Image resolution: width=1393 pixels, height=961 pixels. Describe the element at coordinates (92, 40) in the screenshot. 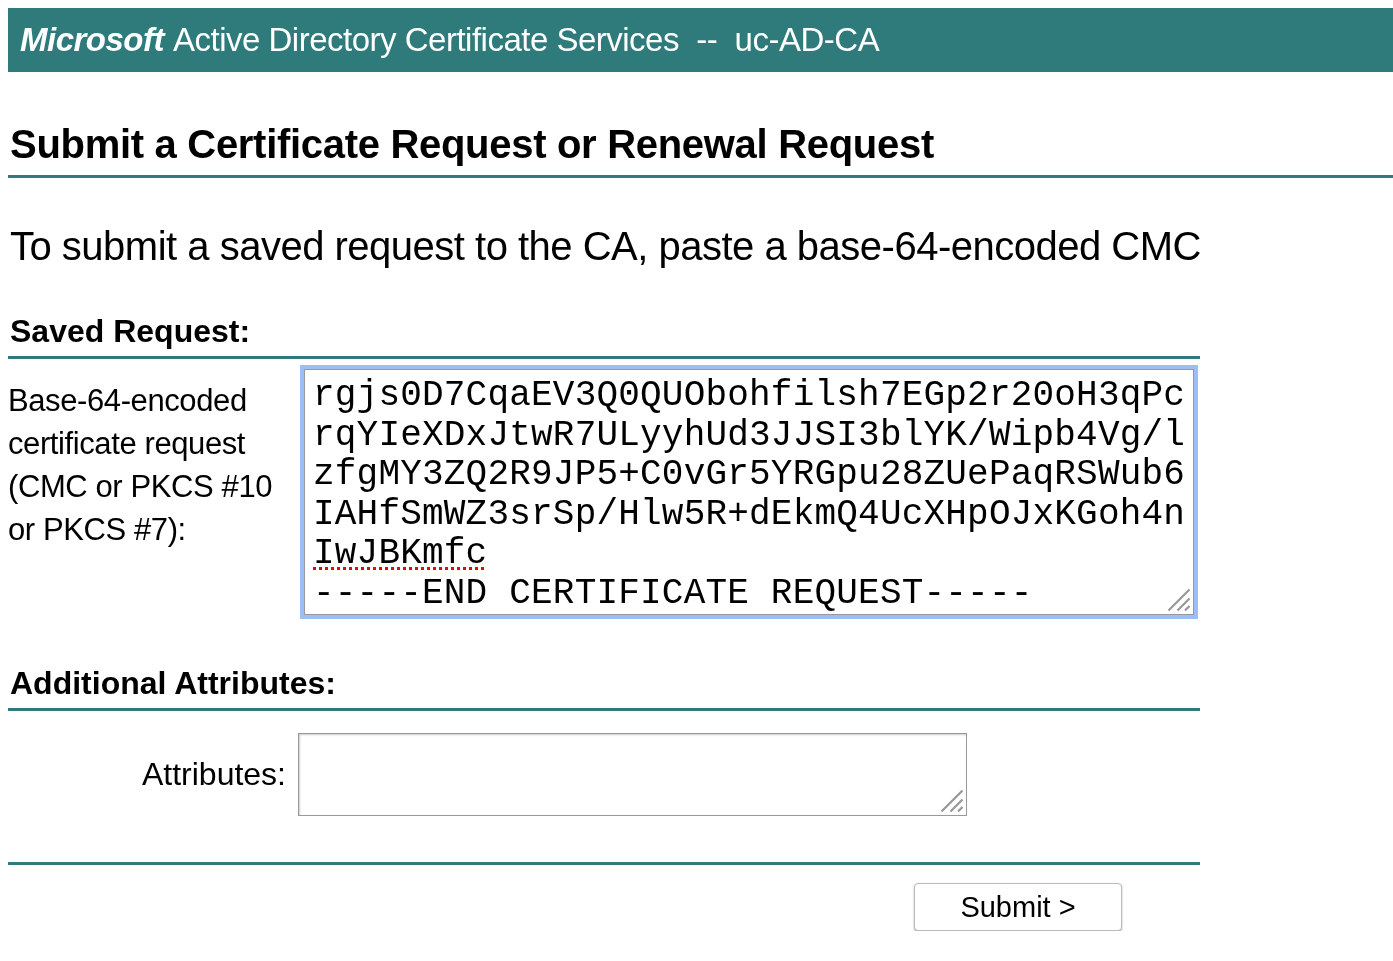

I see `brand-name: Microsoft` at that location.